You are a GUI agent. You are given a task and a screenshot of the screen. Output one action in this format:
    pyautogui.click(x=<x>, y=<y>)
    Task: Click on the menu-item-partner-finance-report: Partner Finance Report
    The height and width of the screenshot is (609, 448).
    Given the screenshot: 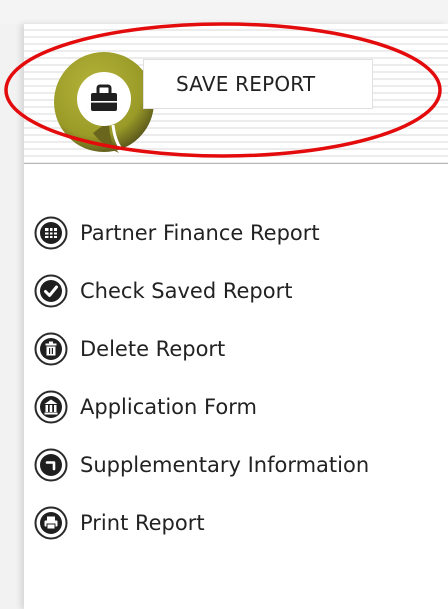 What is the action you would take?
    pyautogui.click(x=201, y=233)
    